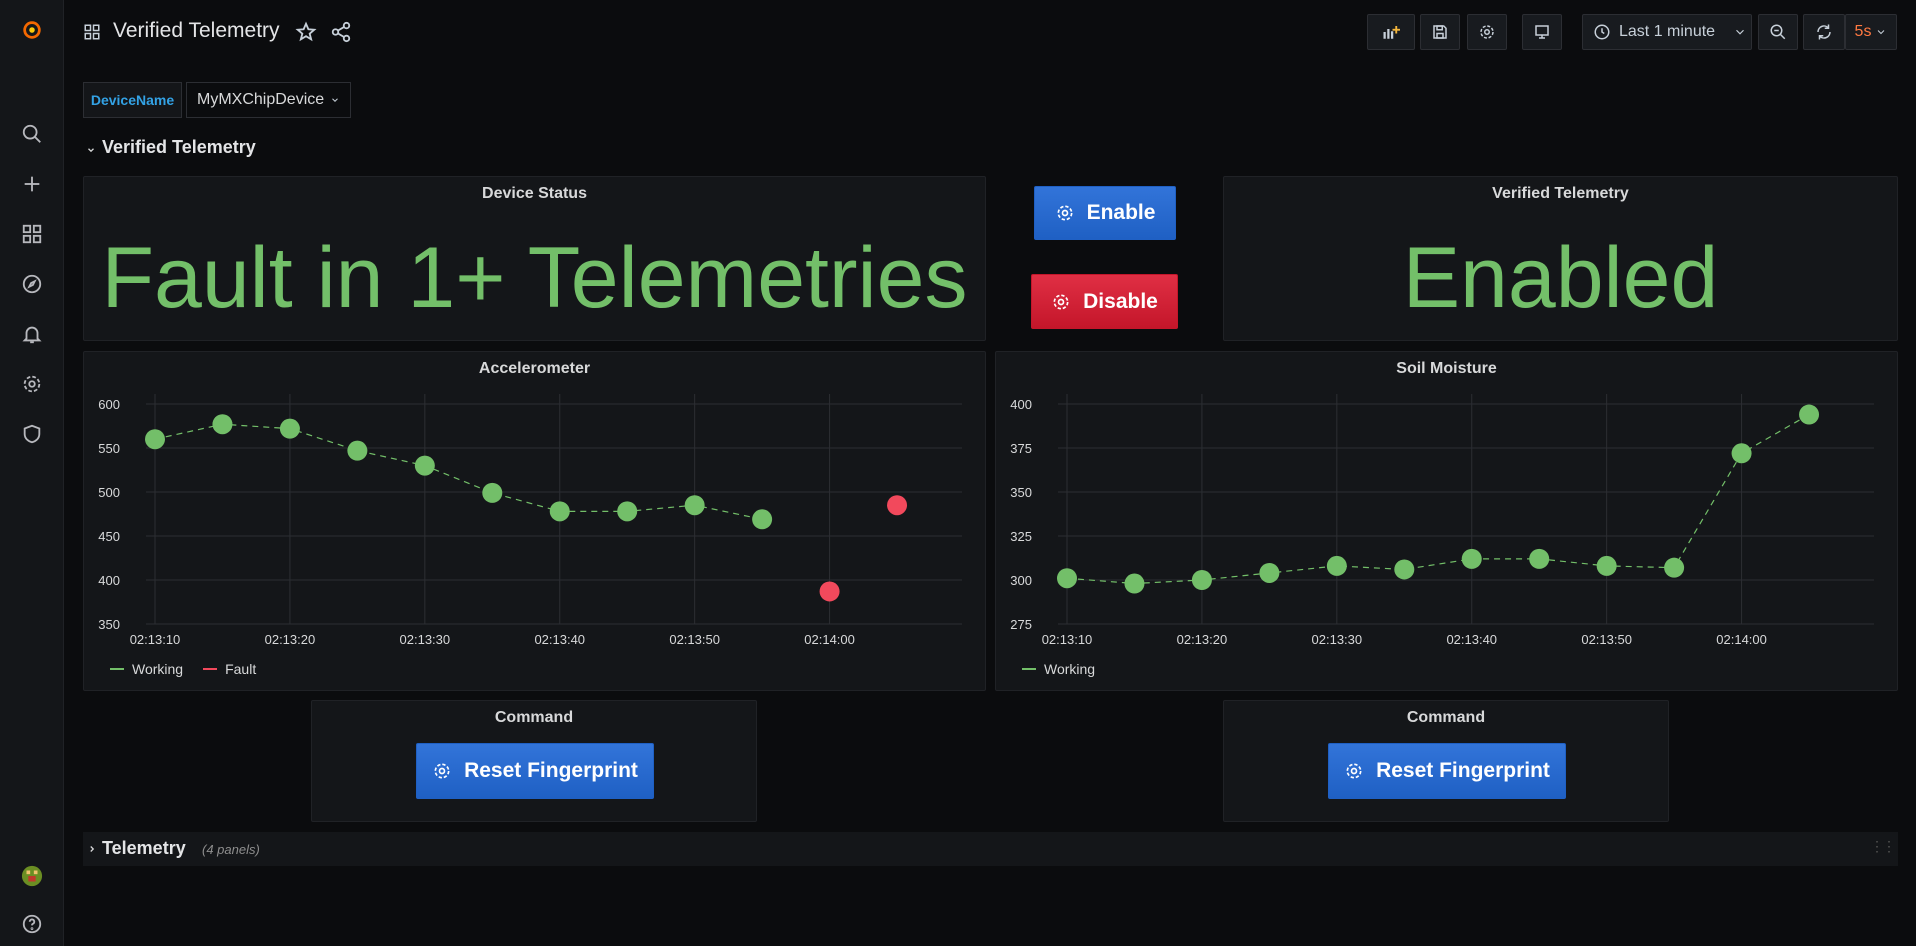 This screenshot has width=1916, height=946. I want to click on star-icon, so click(306, 32).